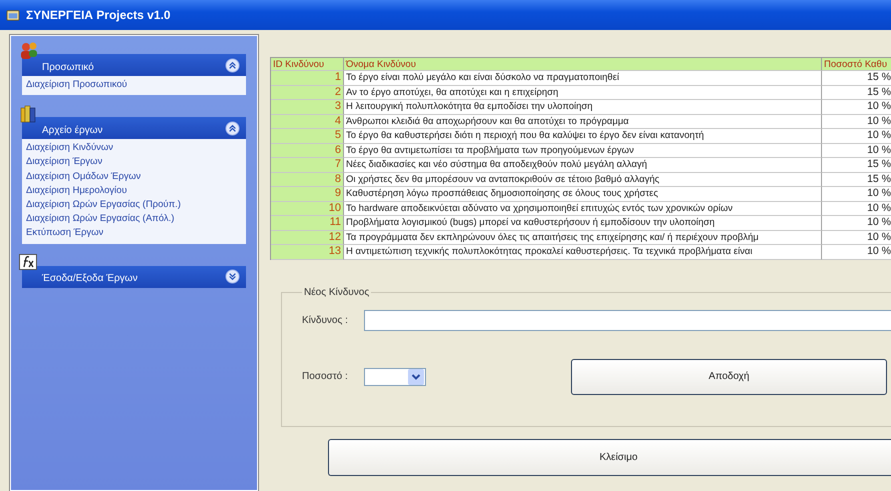  I want to click on sidebar-link: Διαχείριση Προσωπικού, so click(77, 85).